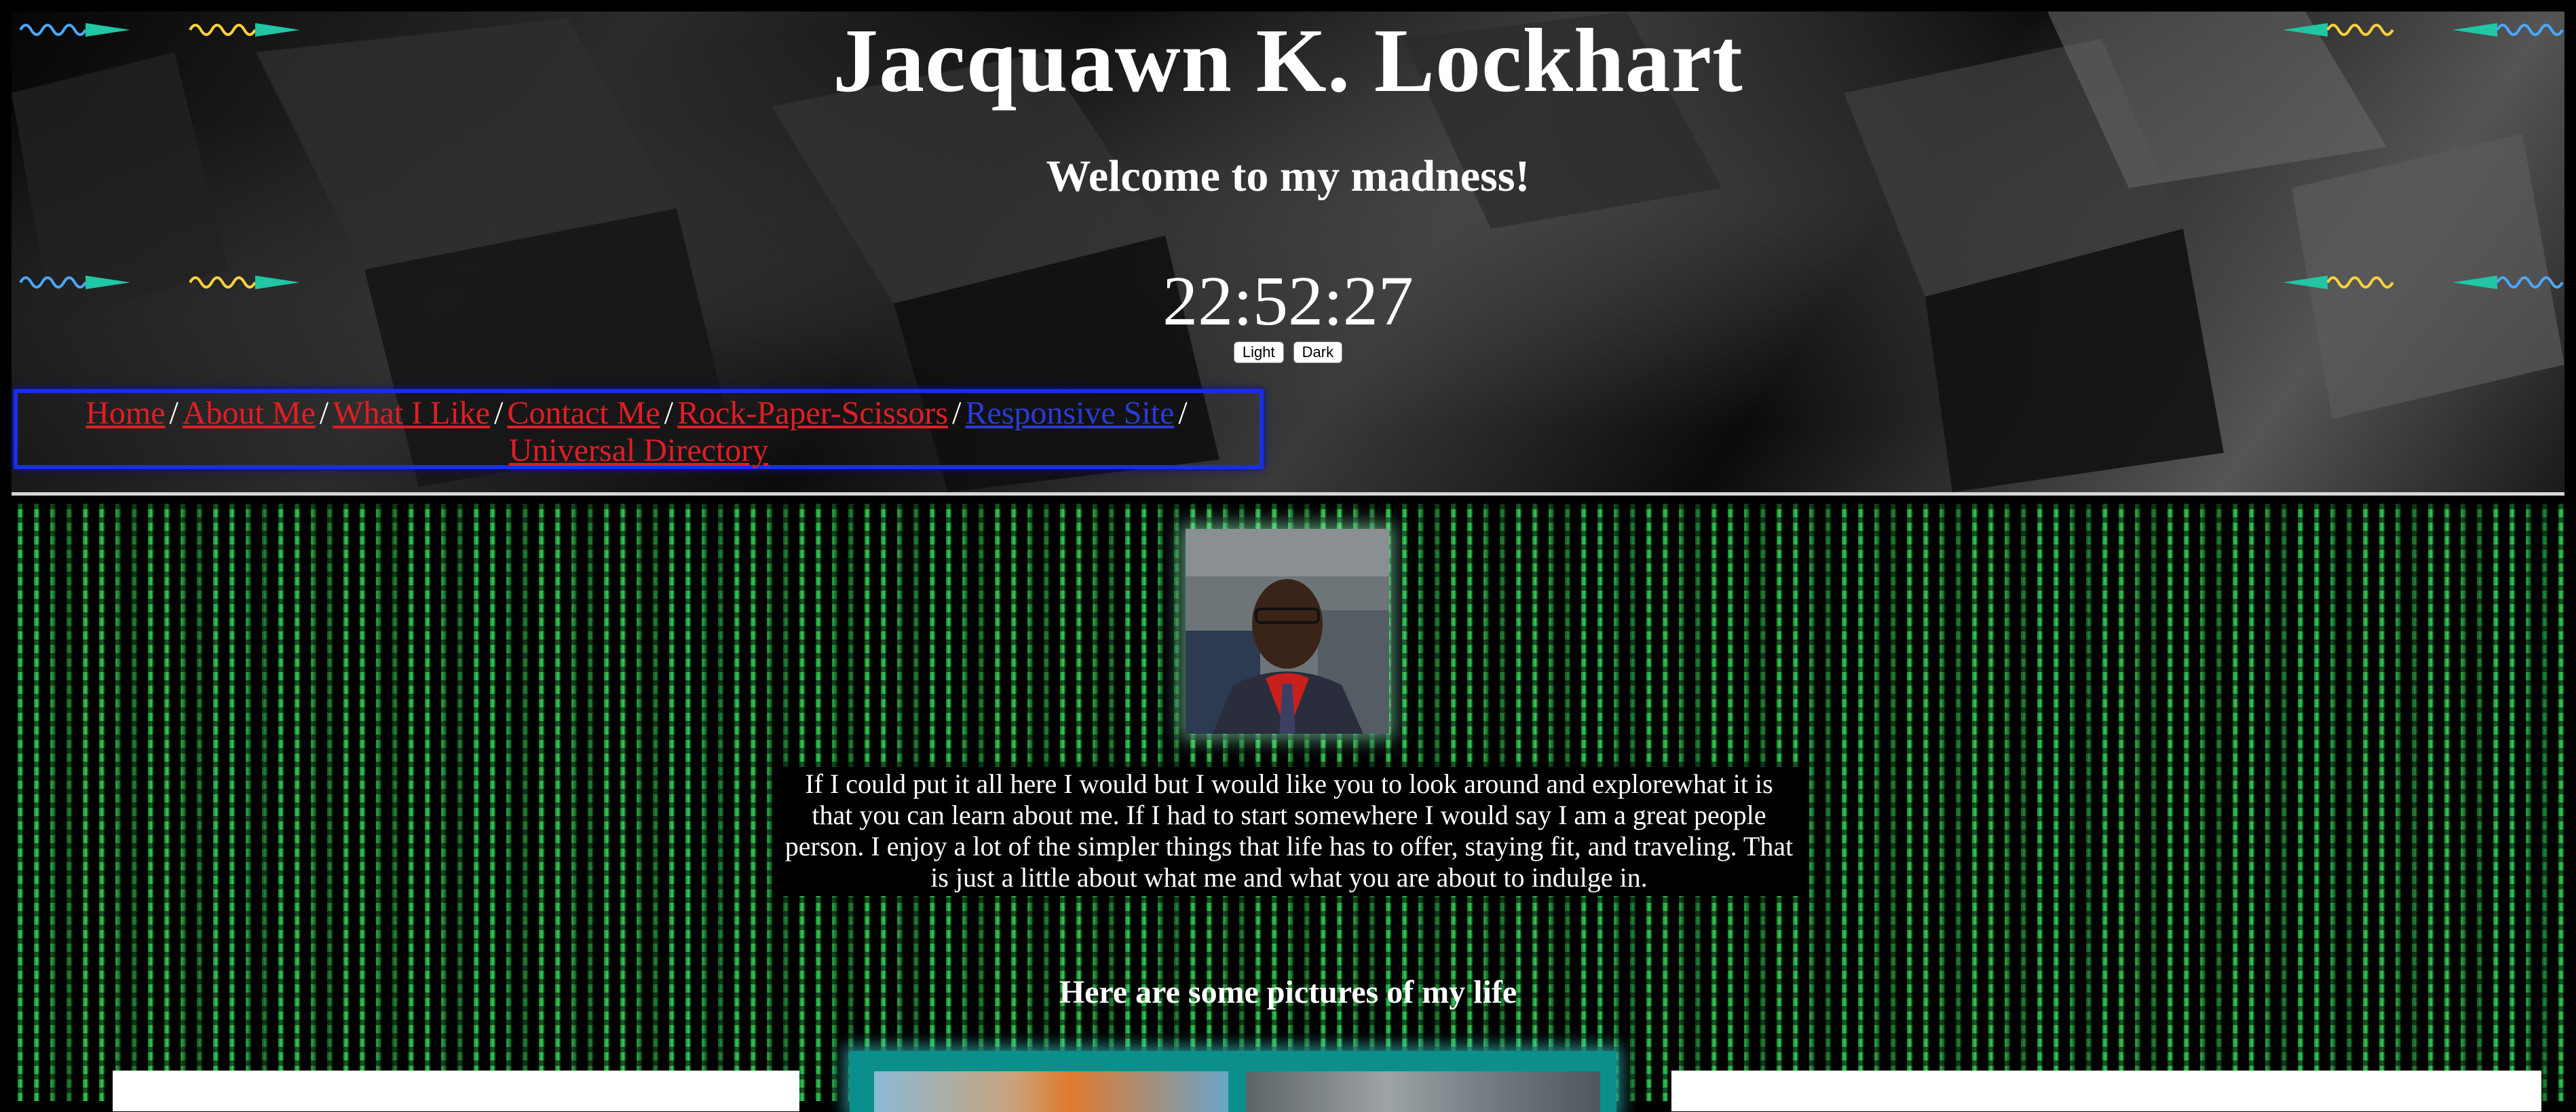 This screenshot has height=1112, width=2576. Describe the element at coordinates (1288, 992) in the screenshot. I see `pictures-heading: Here are some pictures of my life` at that location.